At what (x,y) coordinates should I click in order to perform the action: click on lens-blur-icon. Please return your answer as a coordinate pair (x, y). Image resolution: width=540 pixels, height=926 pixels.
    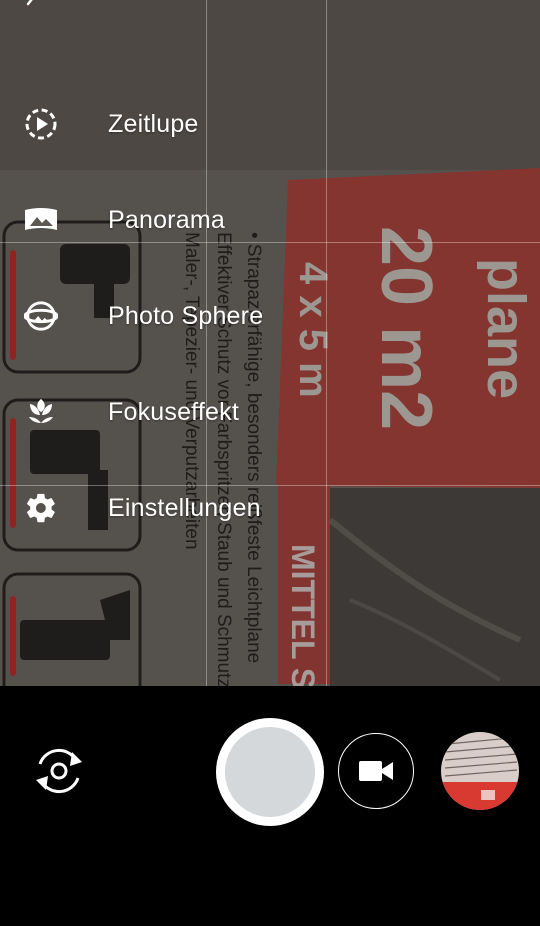
    Looking at the image, I should click on (41, 412).